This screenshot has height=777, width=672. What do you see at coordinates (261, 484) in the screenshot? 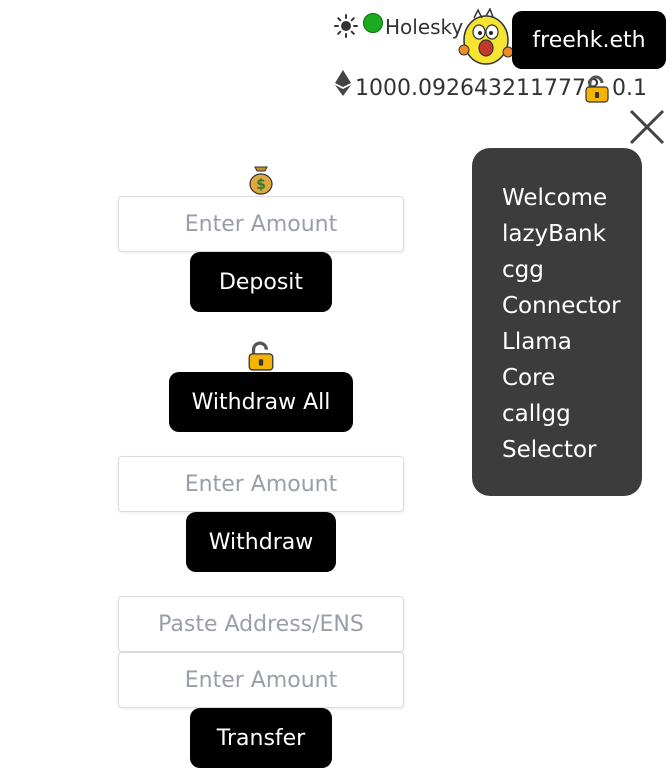
I see `withdraw-amount-input` at bounding box center [261, 484].